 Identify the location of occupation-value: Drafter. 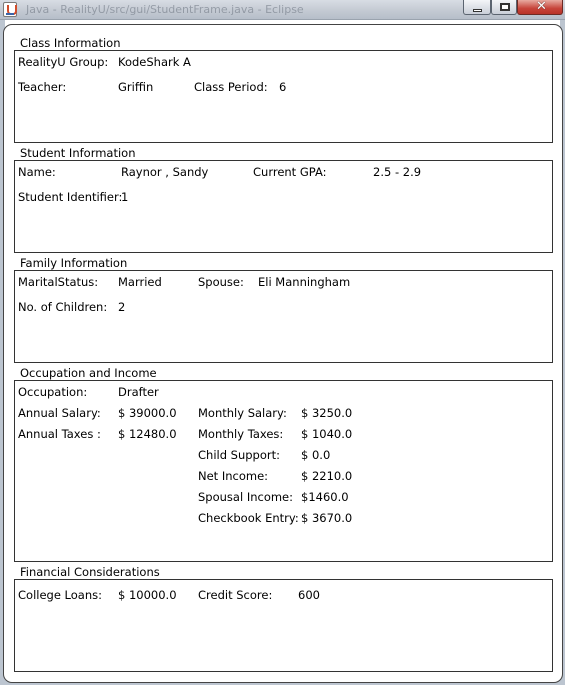
(138, 392).